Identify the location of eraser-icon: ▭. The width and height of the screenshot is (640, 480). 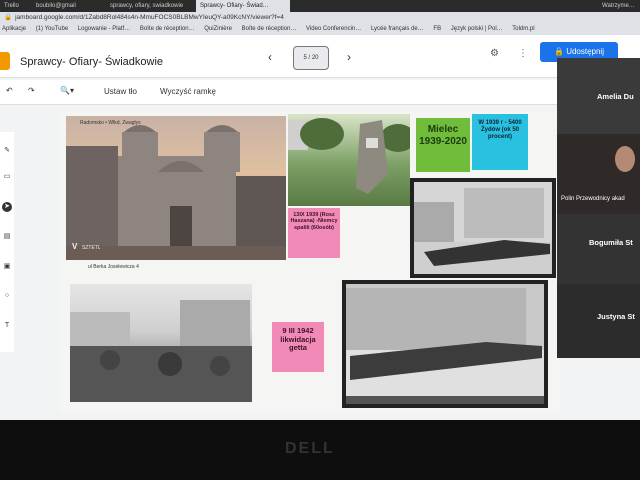
(7, 177).